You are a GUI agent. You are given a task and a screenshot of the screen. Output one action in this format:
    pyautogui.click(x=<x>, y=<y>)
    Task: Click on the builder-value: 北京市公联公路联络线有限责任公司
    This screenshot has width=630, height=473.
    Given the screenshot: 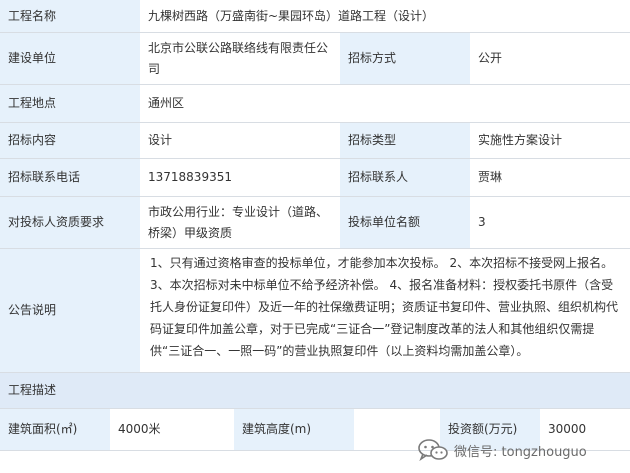 What is the action you would take?
    pyautogui.click(x=240, y=58)
    